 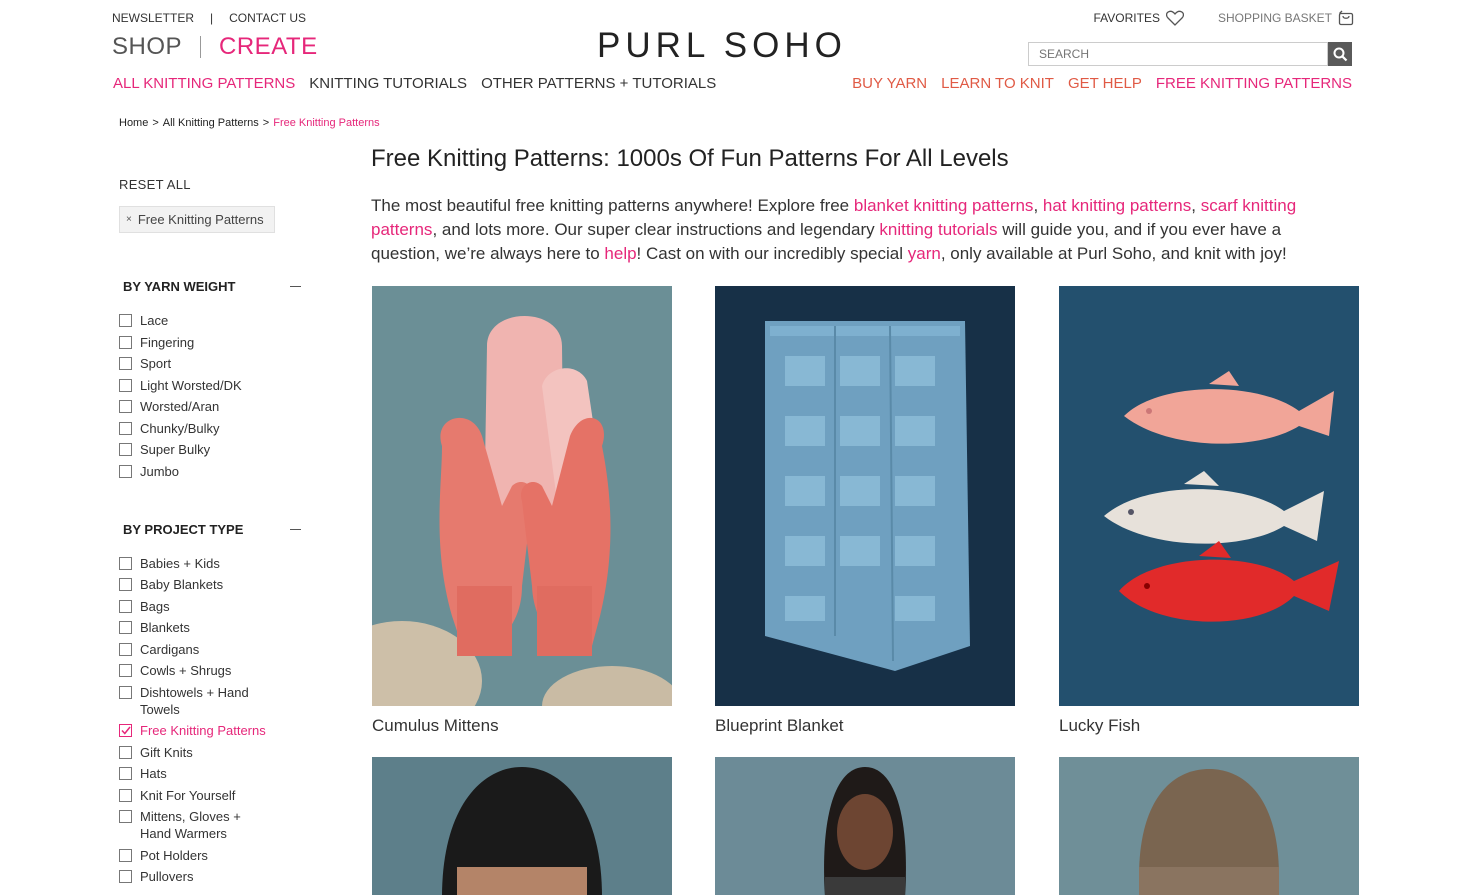 I want to click on filter-option: Fingering, so click(x=214, y=342).